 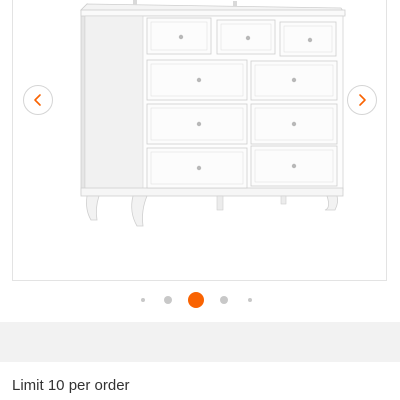 I want to click on next-image-button, so click(x=362, y=100).